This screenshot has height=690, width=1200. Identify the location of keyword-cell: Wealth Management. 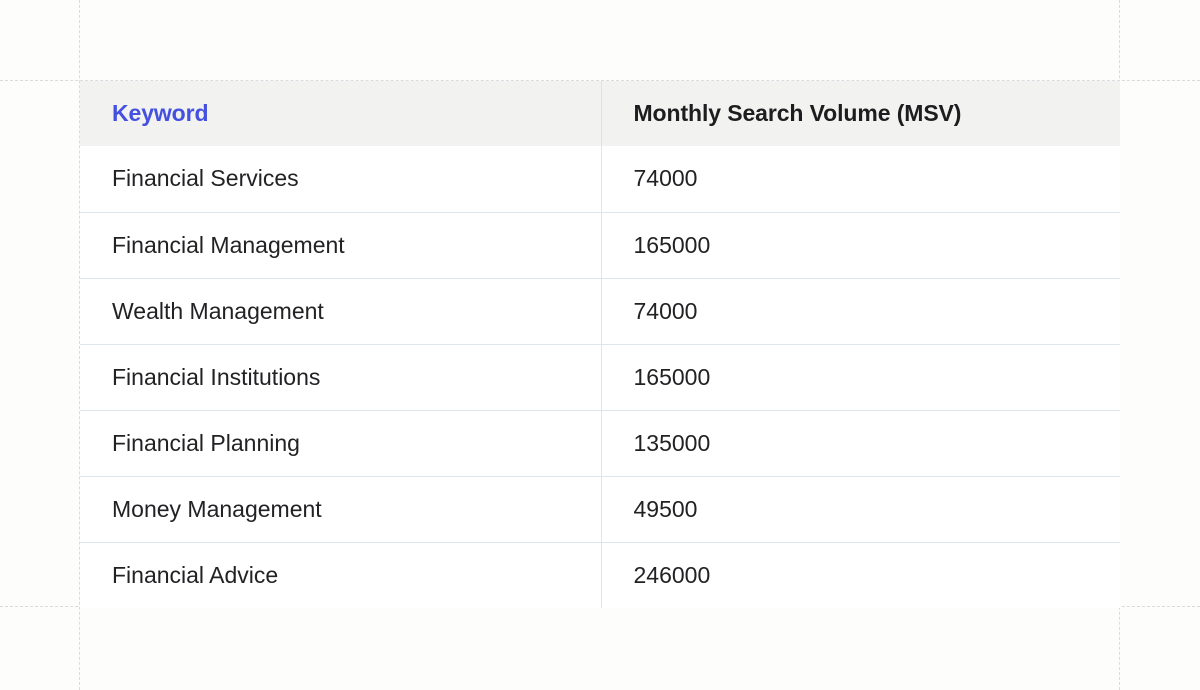
(341, 311).